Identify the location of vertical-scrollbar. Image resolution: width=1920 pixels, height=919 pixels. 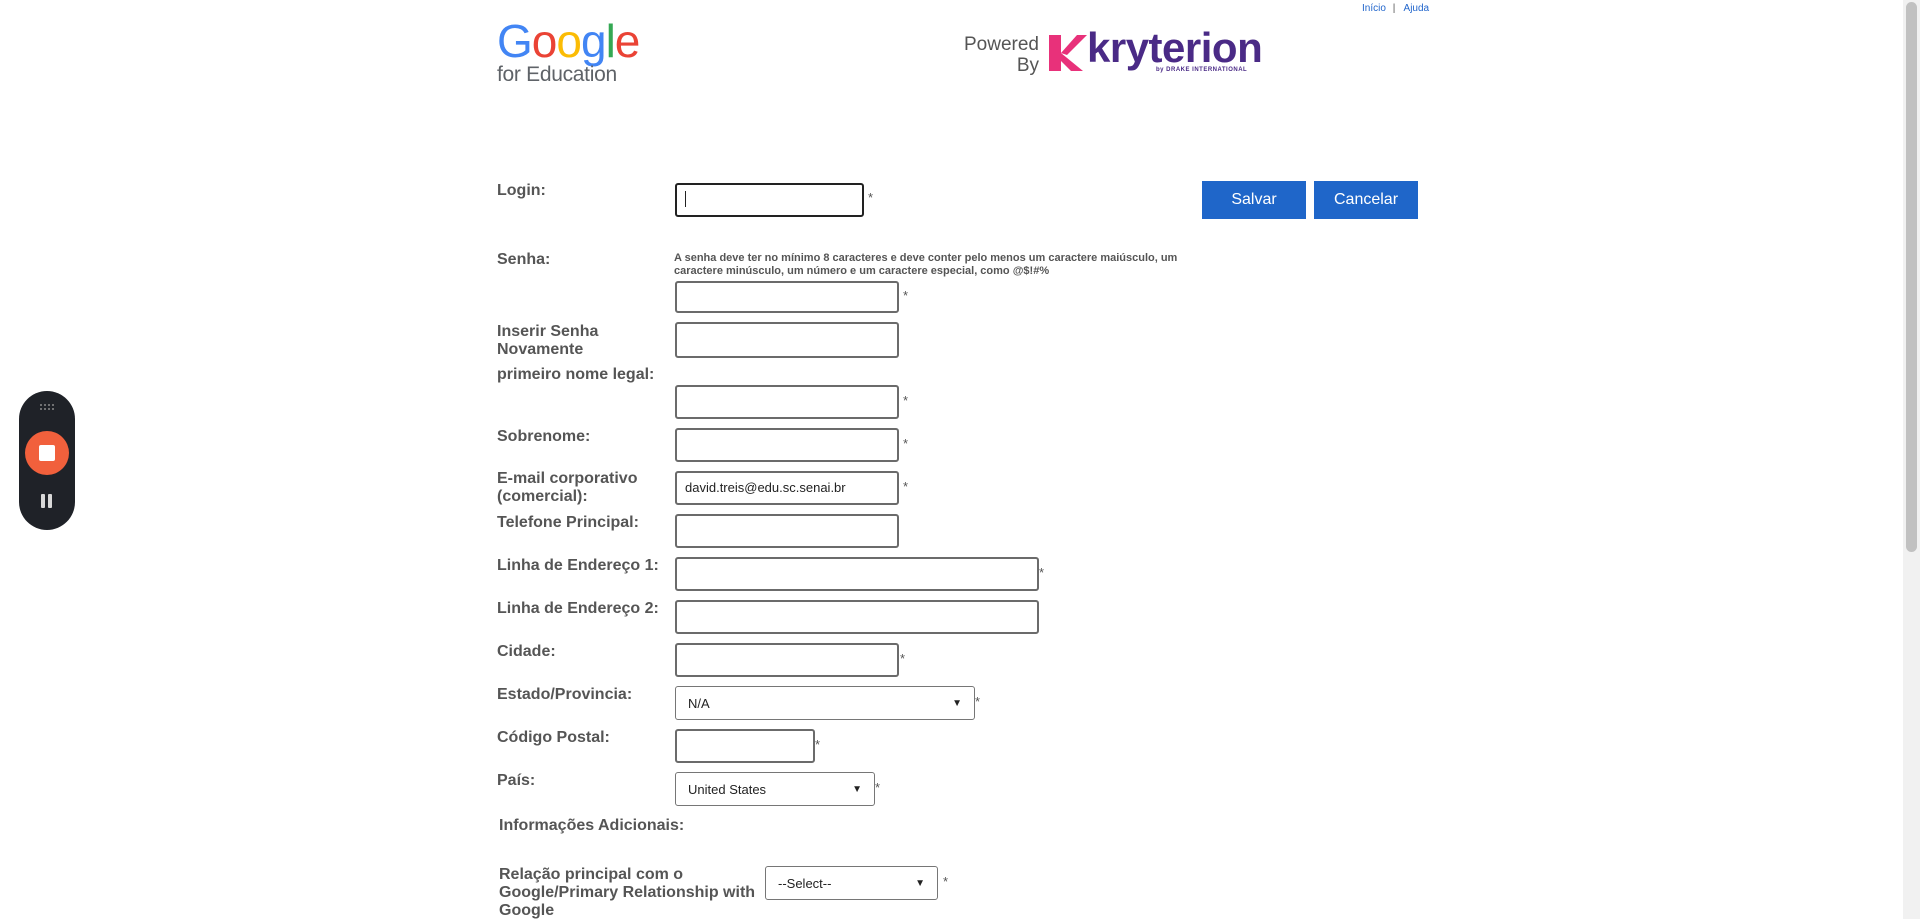
(1911, 459).